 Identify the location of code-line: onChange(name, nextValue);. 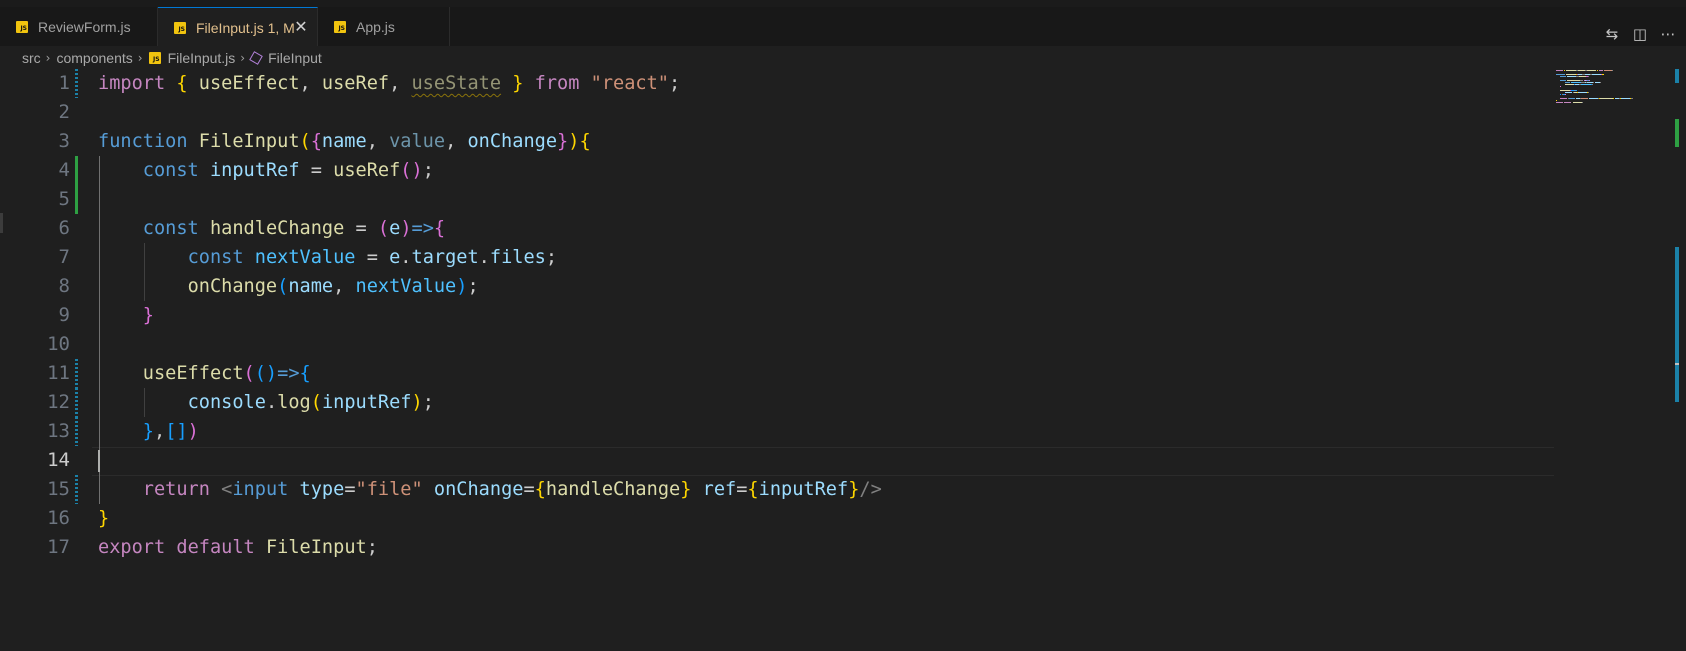
(288, 286).